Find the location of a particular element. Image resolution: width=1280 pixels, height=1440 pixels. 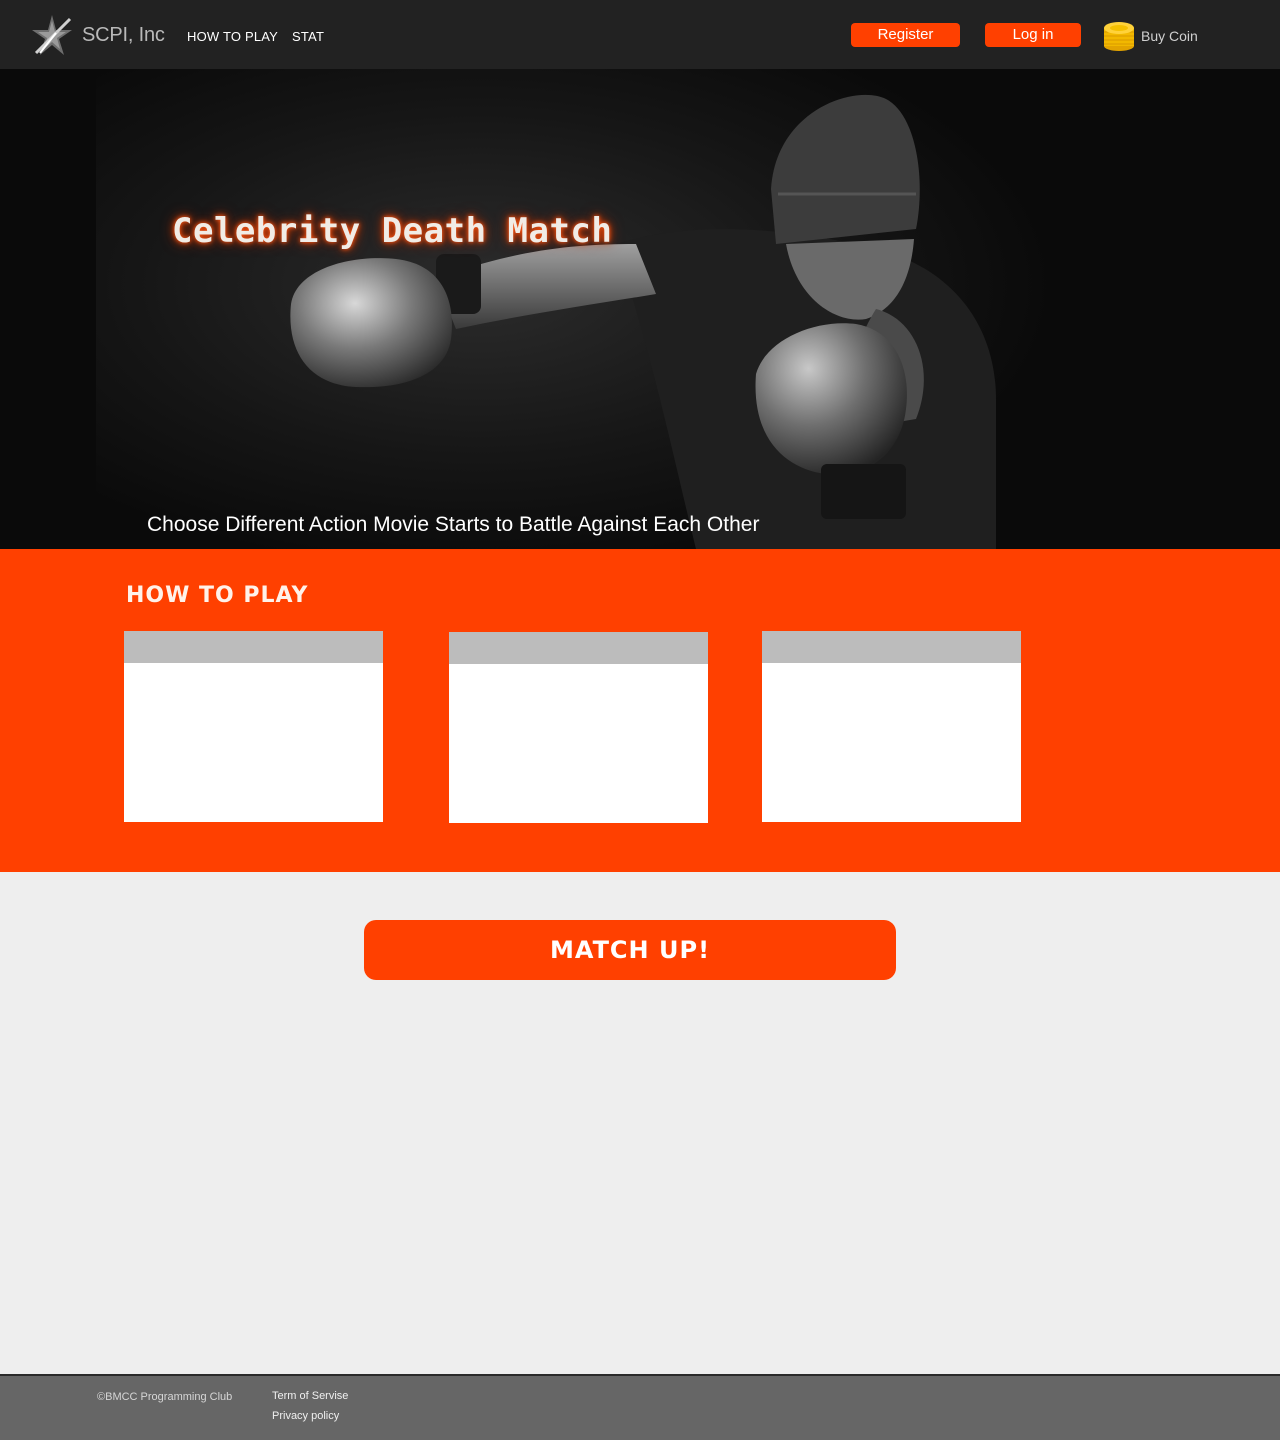

login-button: Log in is located at coordinates (1033, 35).